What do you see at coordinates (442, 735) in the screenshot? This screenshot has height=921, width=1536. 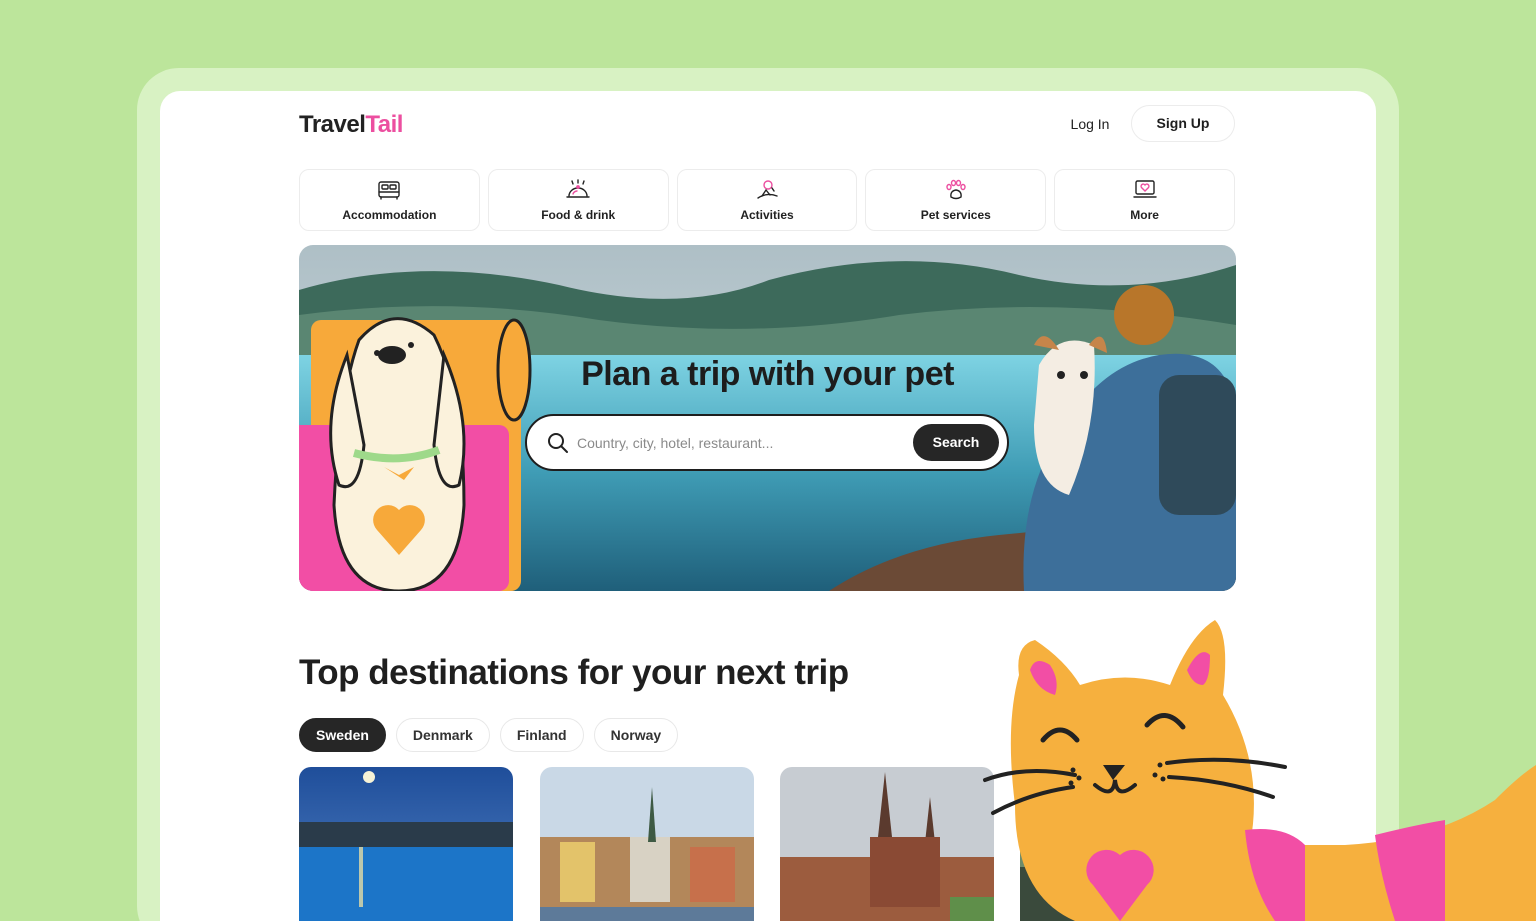 I see `tab-denmark: Denmark` at bounding box center [442, 735].